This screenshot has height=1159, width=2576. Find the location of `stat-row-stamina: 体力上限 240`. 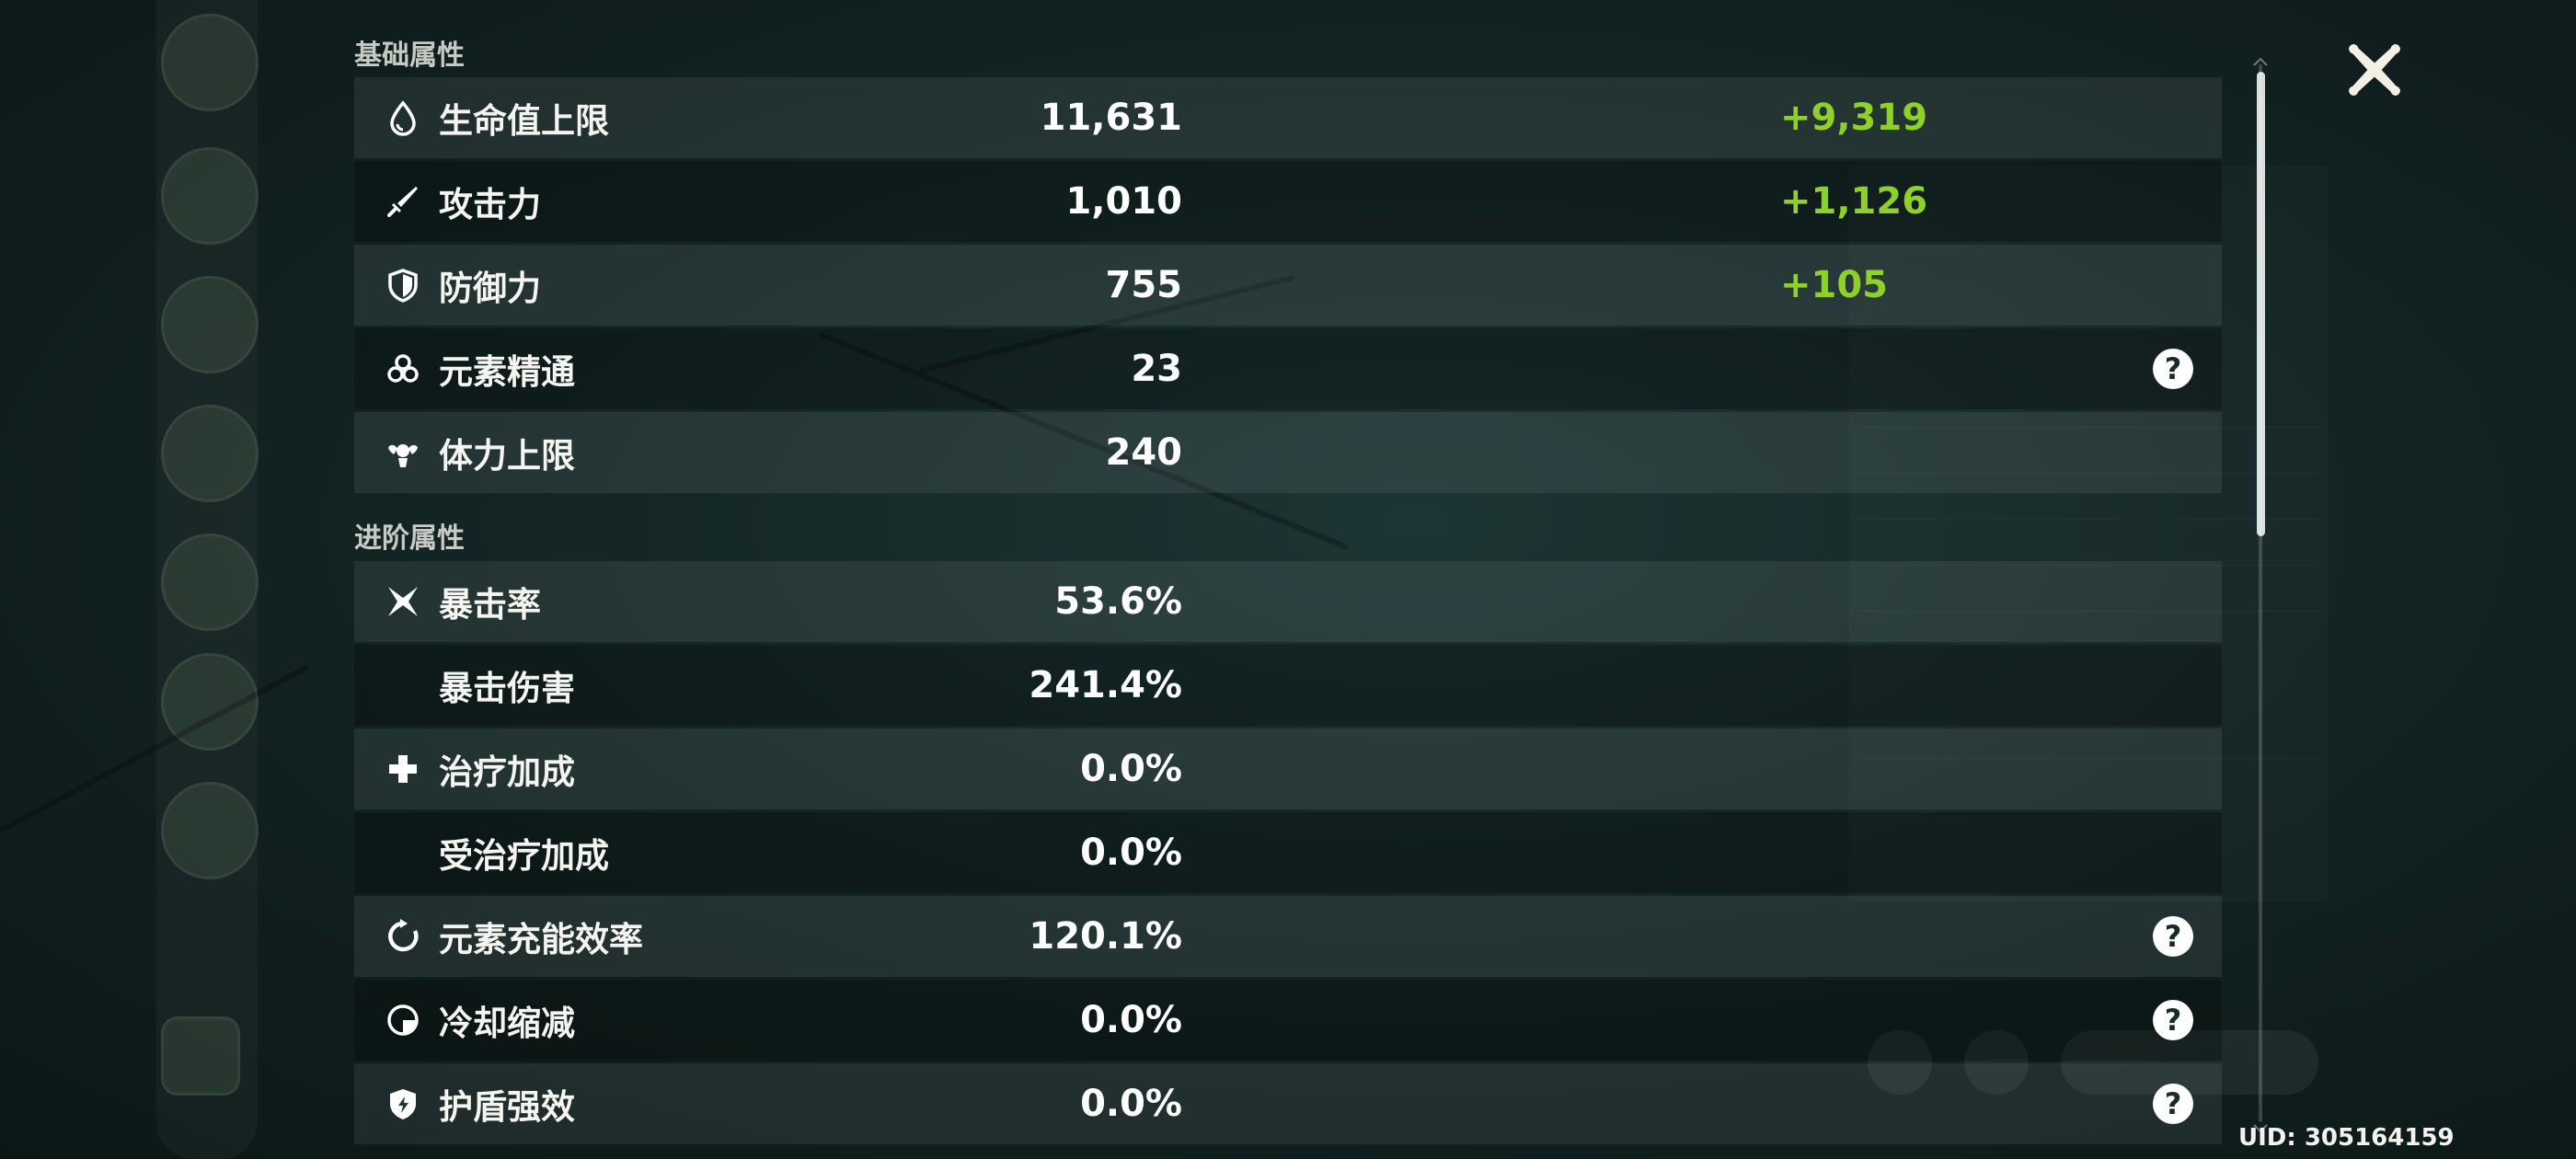

stat-row-stamina: 体力上限 240 is located at coordinates (1288, 452).